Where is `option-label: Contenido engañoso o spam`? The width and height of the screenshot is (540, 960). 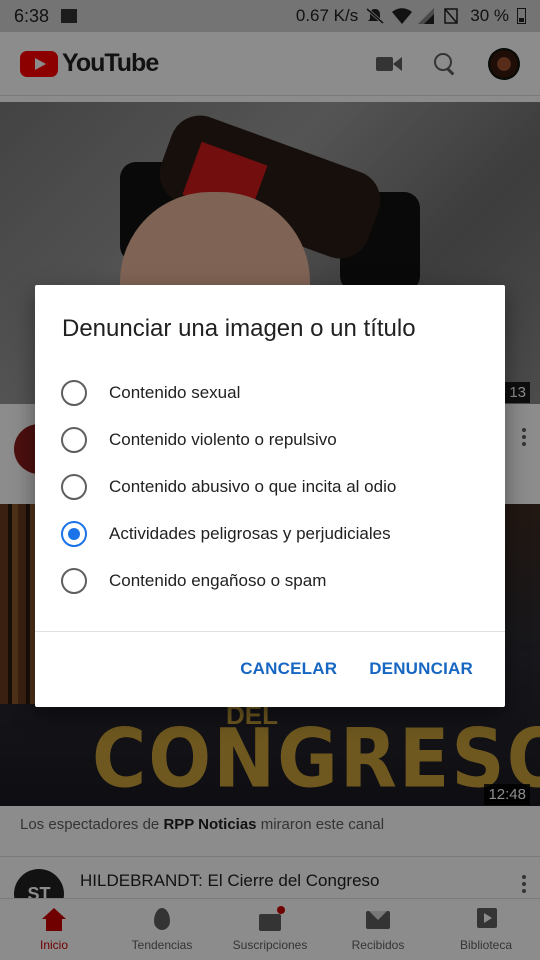 option-label: Contenido engañoso o spam is located at coordinates (218, 580).